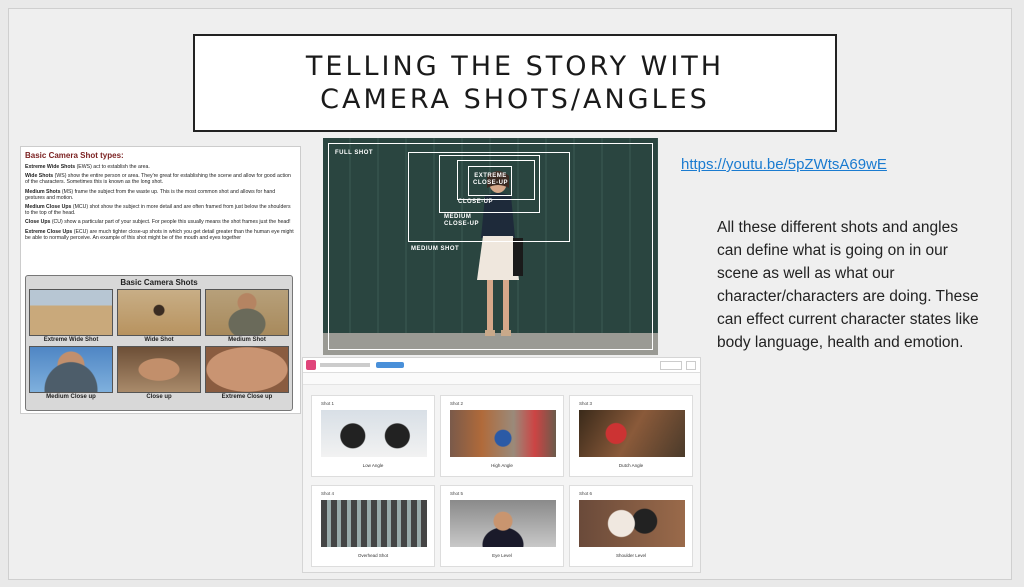 The height and width of the screenshot is (587, 1024). What do you see at coordinates (159, 340) in the screenshot?
I see `shot-example-label: Wide Shot` at bounding box center [159, 340].